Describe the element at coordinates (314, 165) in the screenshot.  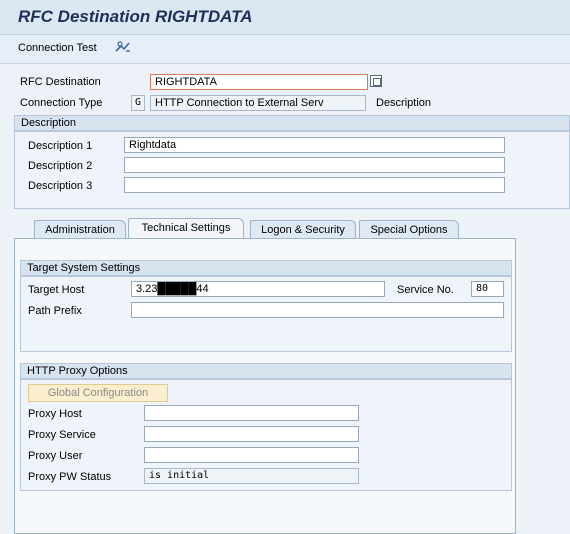
I see `description-2-field` at that location.